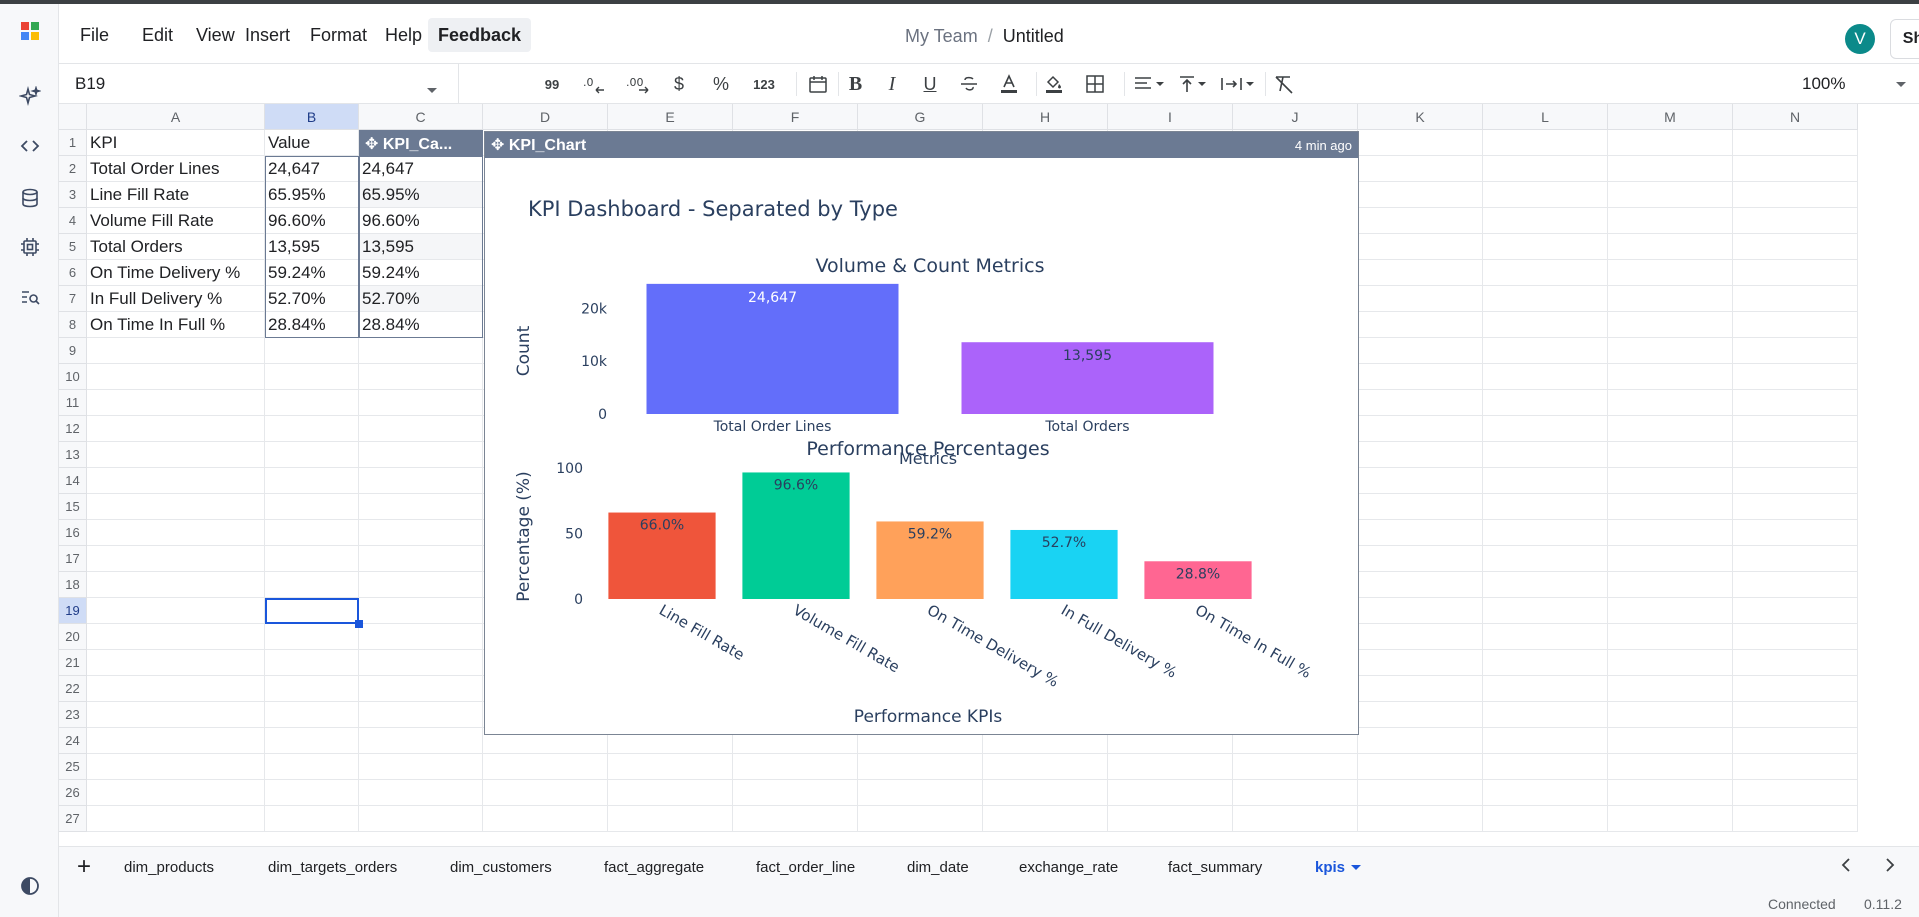  Describe the element at coordinates (73, 221) in the screenshot. I see `row-header: 4` at that location.